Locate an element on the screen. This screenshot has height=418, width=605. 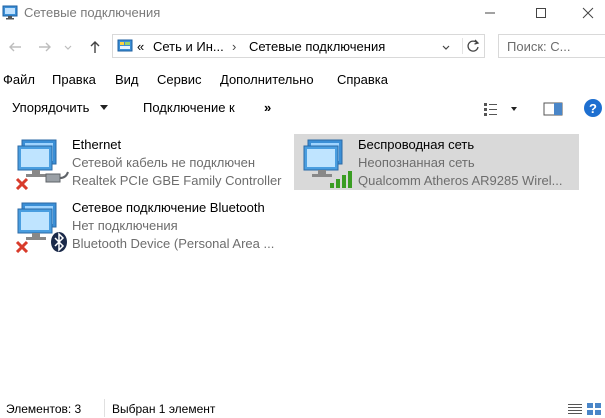
caret-down-icon is located at coordinates (103, 107).